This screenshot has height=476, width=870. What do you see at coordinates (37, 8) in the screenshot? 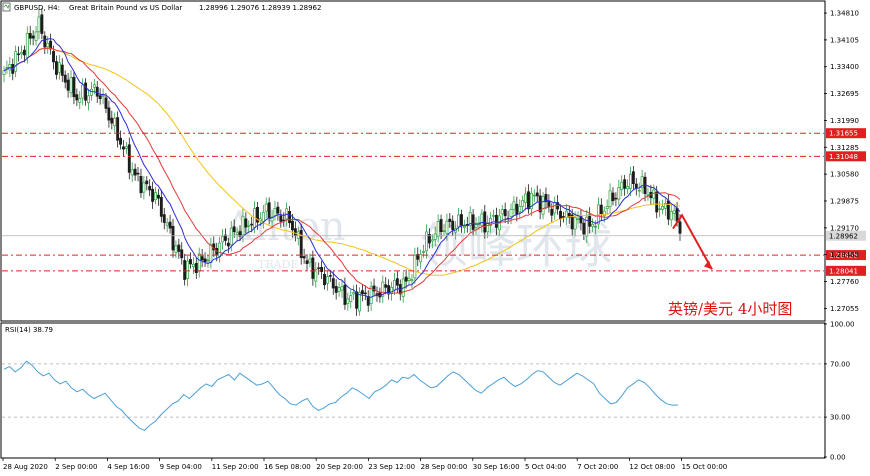
I see `chart-symbol: GBPUSD, H4:` at bounding box center [37, 8].